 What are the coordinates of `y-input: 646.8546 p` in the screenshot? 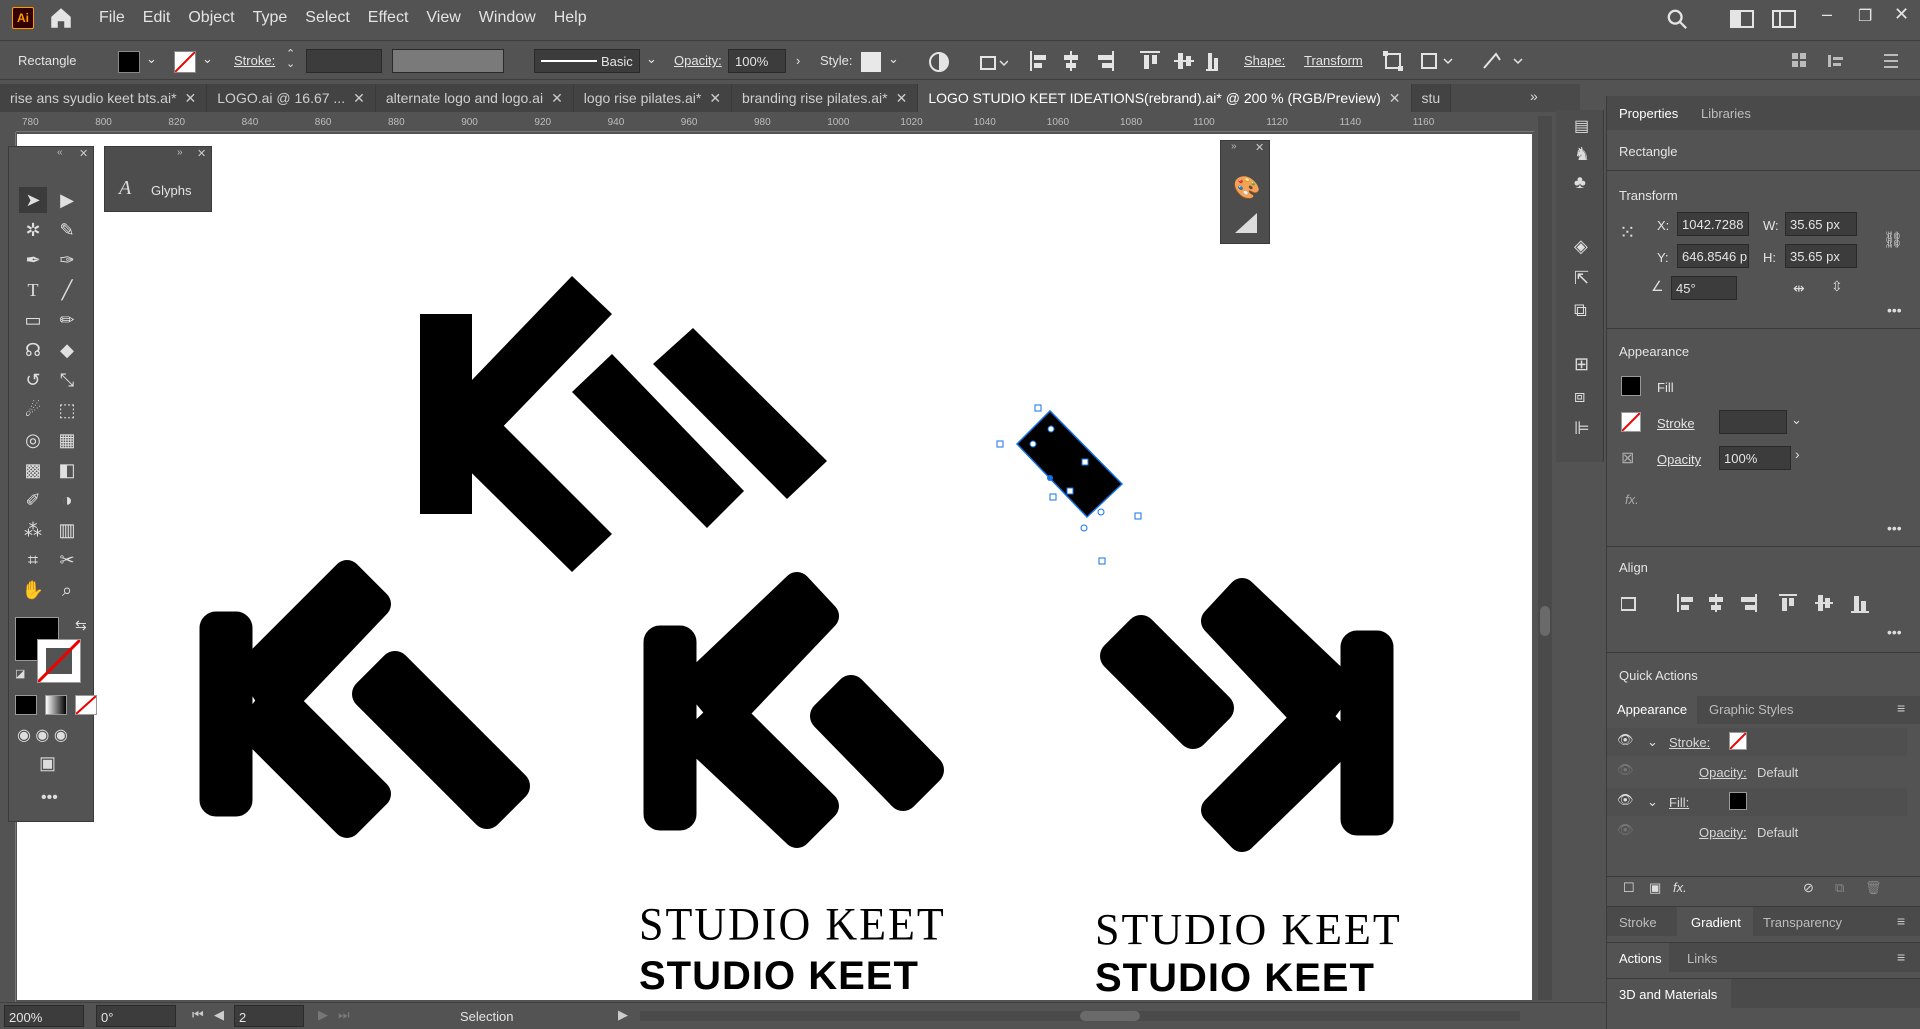 It's located at (1713, 256).